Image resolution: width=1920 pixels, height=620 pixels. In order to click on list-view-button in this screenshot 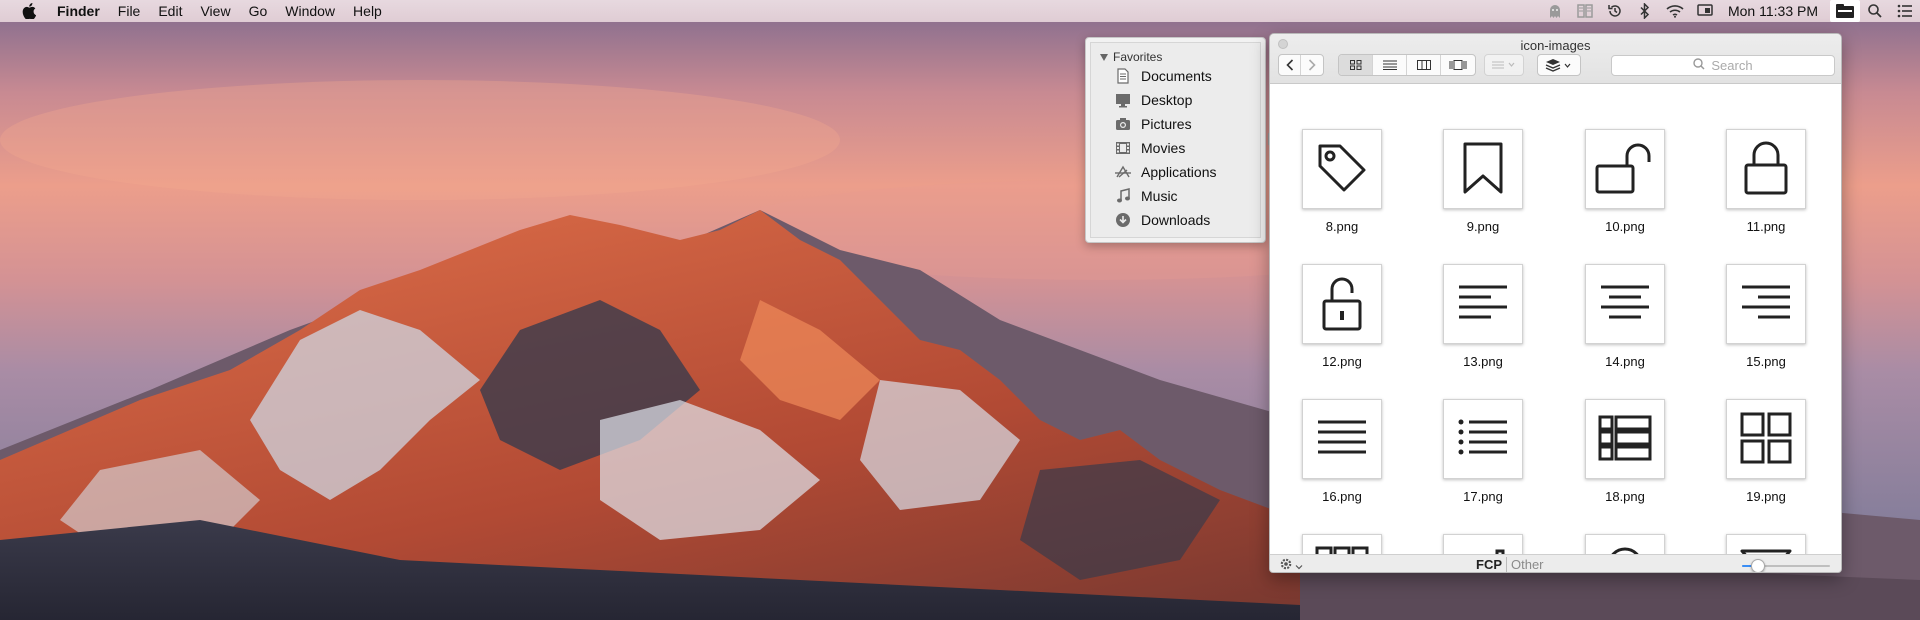, I will do `click(1390, 65)`.